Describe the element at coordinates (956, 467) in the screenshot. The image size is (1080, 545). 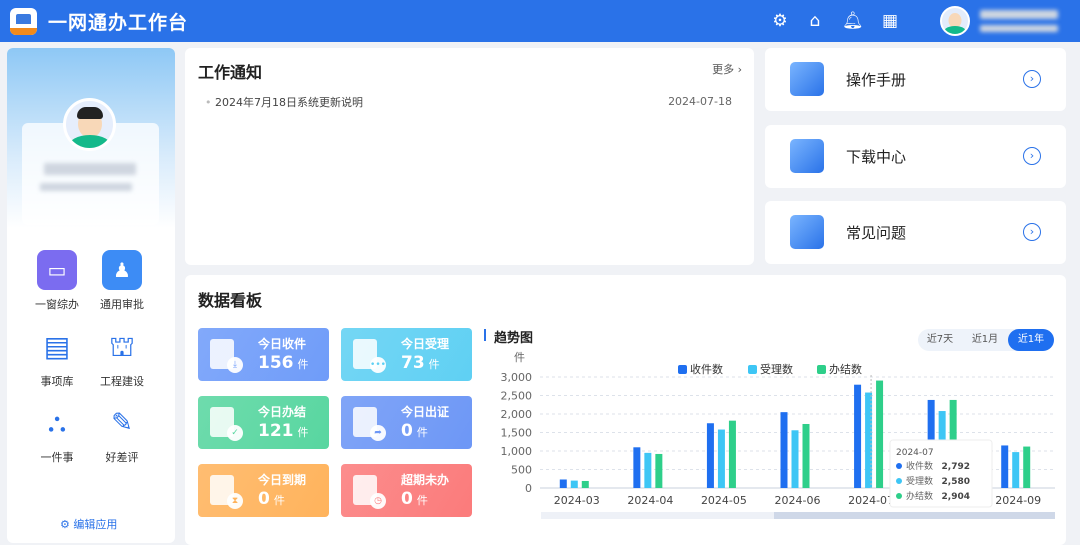
I see `tooltip-value: 2,792` at that location.